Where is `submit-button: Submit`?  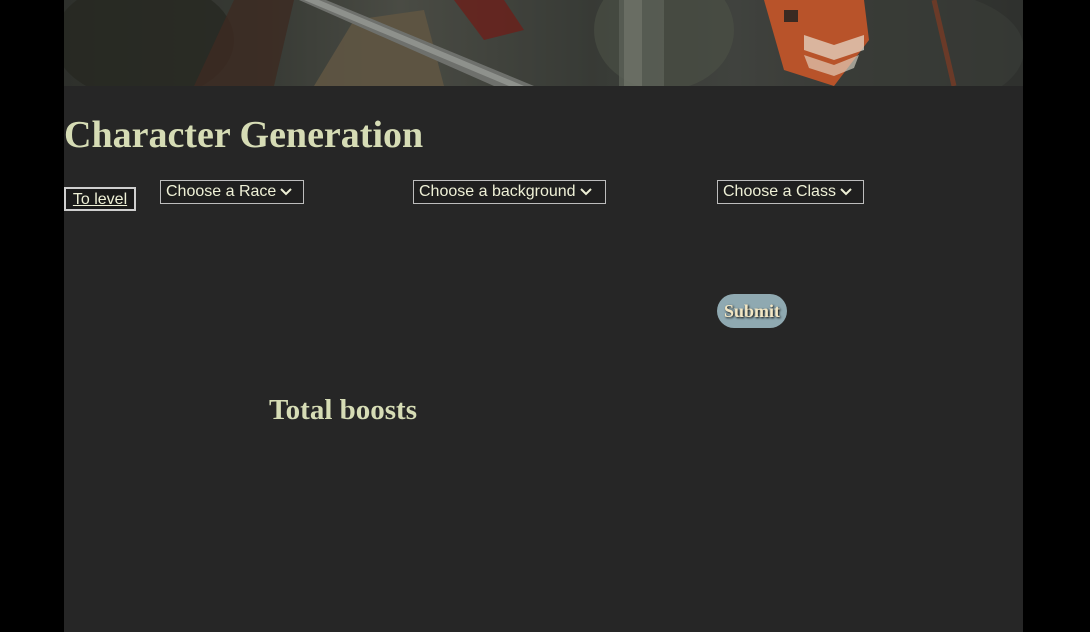 submit-button: Submit is located at coordinates (752, 311).